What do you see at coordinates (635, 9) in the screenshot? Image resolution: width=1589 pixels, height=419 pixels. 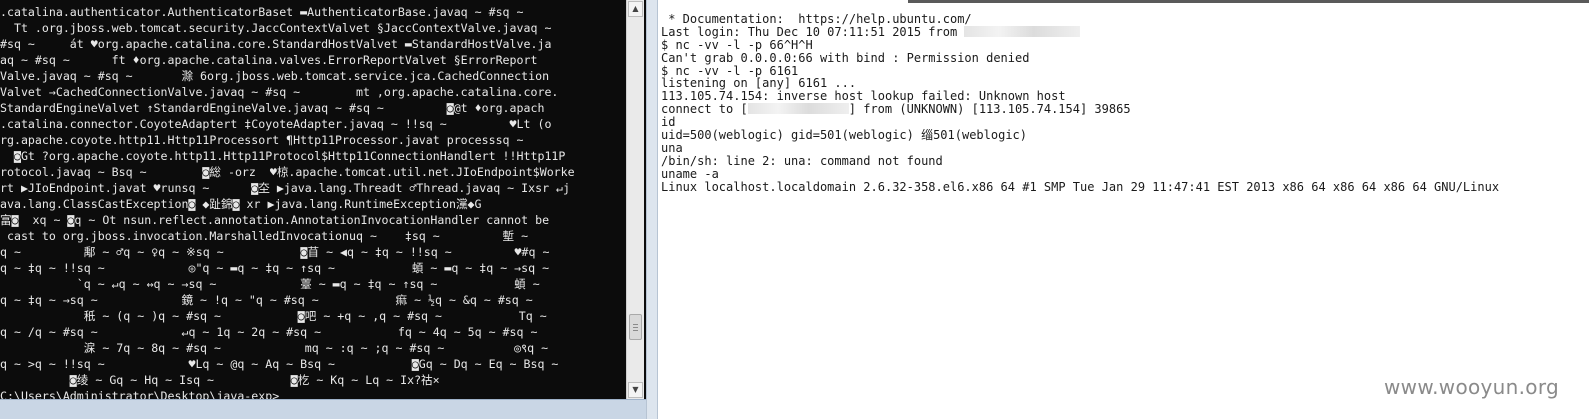 I see `scroll-up-arrow-icon: ▲` at bounding box center [635, 9].